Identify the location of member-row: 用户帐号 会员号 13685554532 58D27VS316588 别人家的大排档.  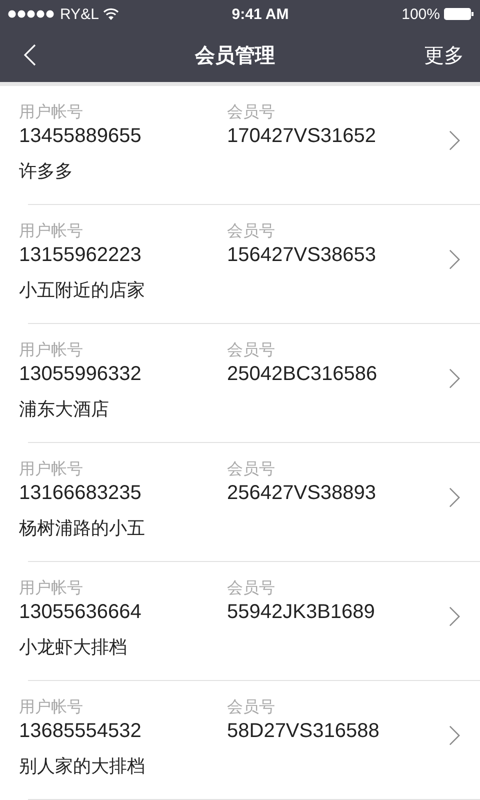
(240, 740).